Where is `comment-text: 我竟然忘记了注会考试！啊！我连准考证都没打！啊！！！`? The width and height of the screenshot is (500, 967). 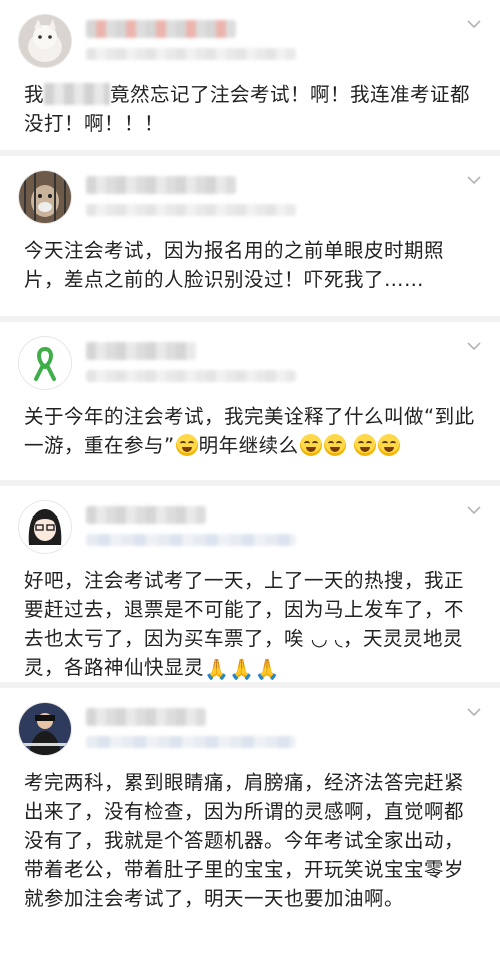
comment-text: 我竟然忘记了注会考试！啊！我连准考证都没打！啊！！！ is located at coordinates (247, 109).